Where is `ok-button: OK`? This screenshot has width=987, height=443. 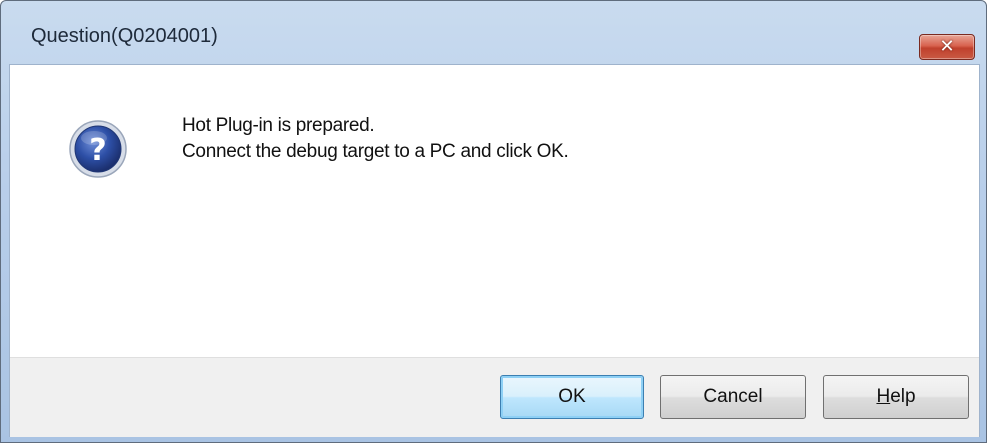 ok-button: OK is located at coordinates (572, 397).